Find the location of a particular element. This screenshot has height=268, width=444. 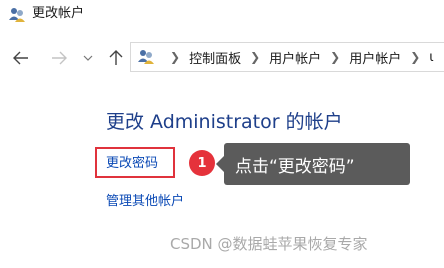

breadcrumb-user-accounts-sub: 用户帐户 is located at coordinates (375, 57).